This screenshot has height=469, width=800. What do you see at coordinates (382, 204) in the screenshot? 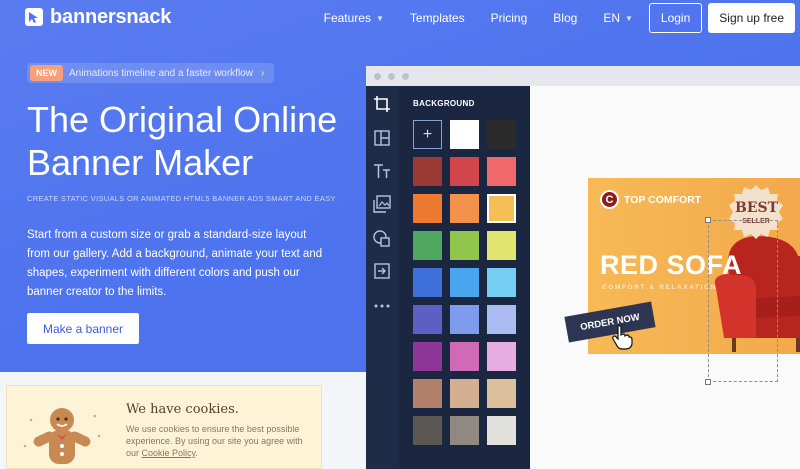
I see `image-icon` at bounding box center [382, 204].